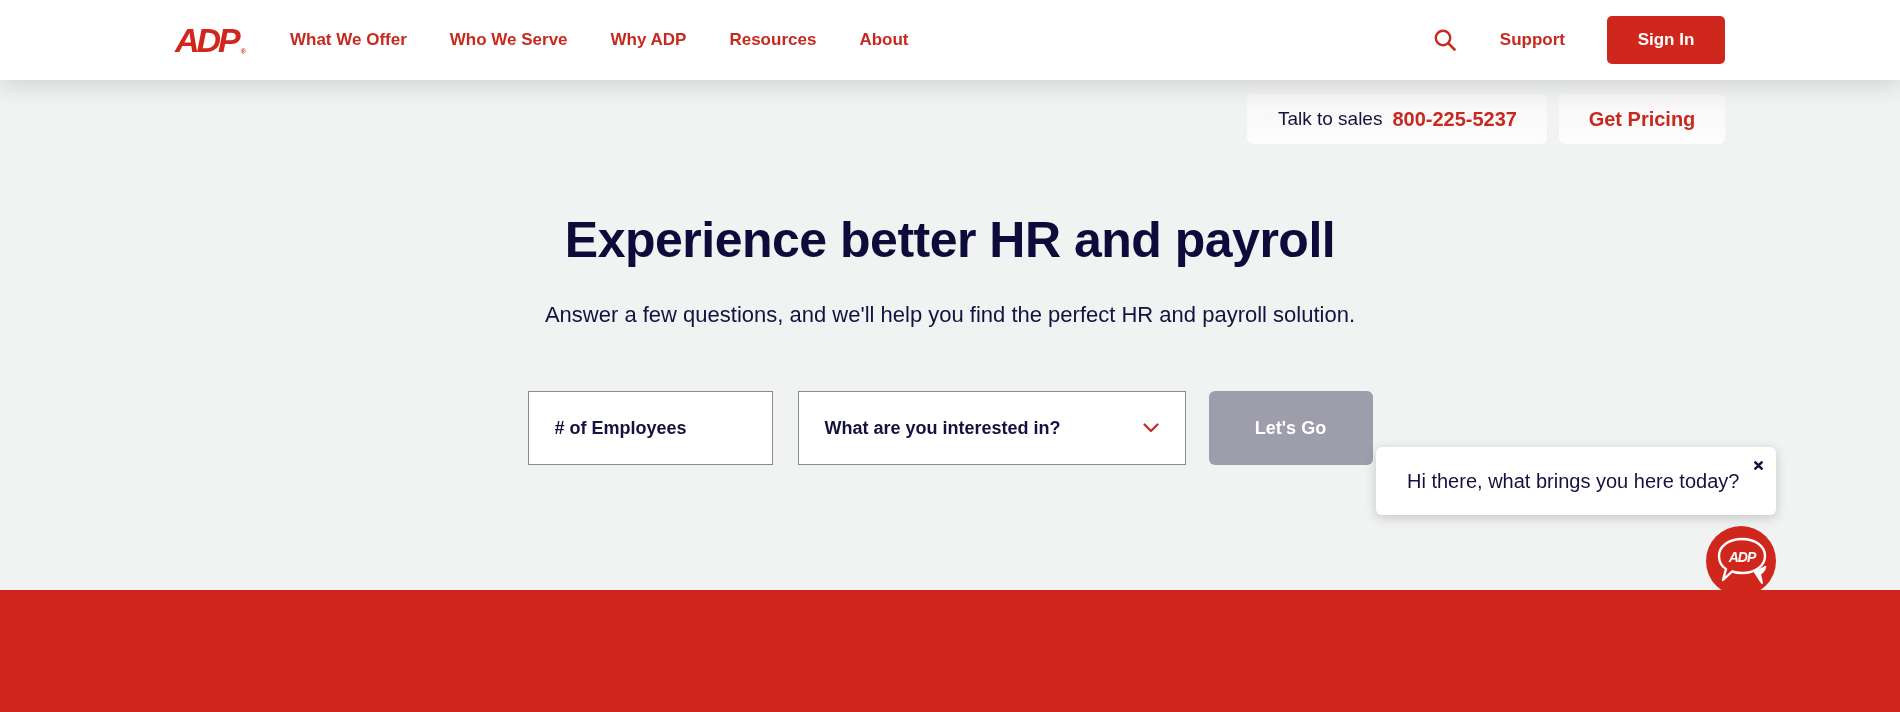  I want to click on employees-field: # of Employees, so click(650, 428).